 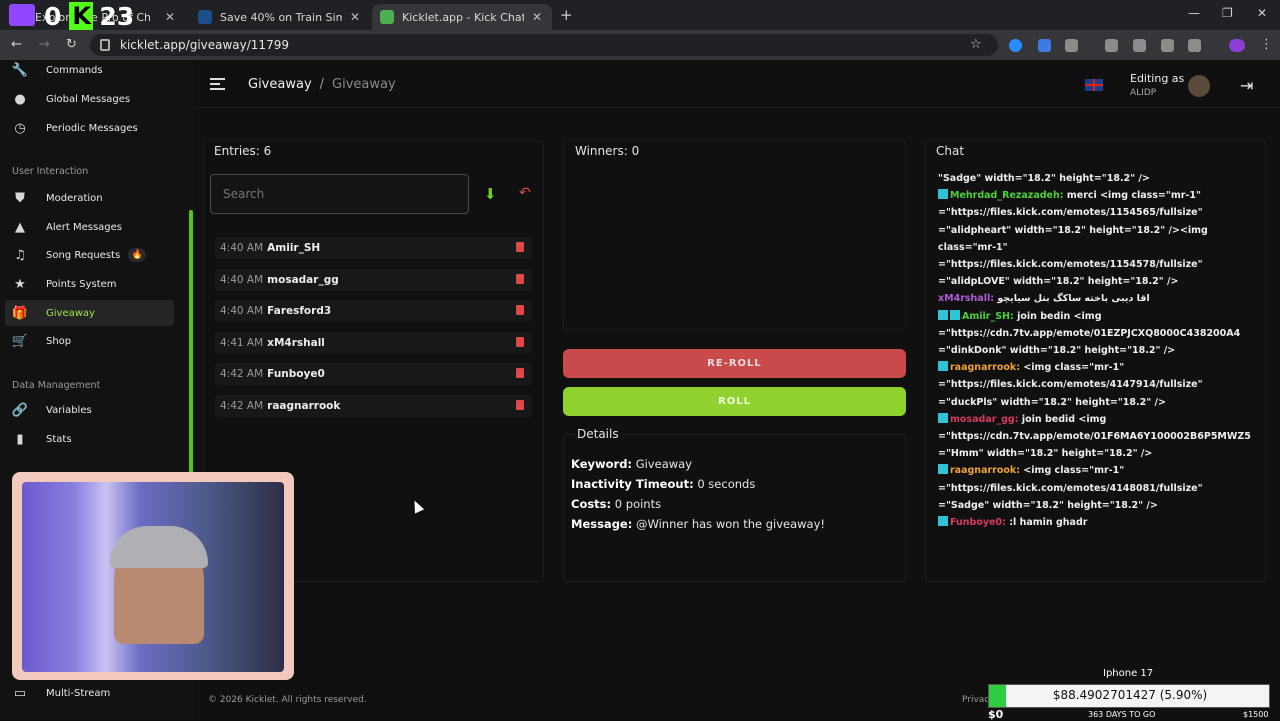 I want to click on sidebar-item-song-requests: ♫ Song Requests 🔥, so click(x=79, y=255).